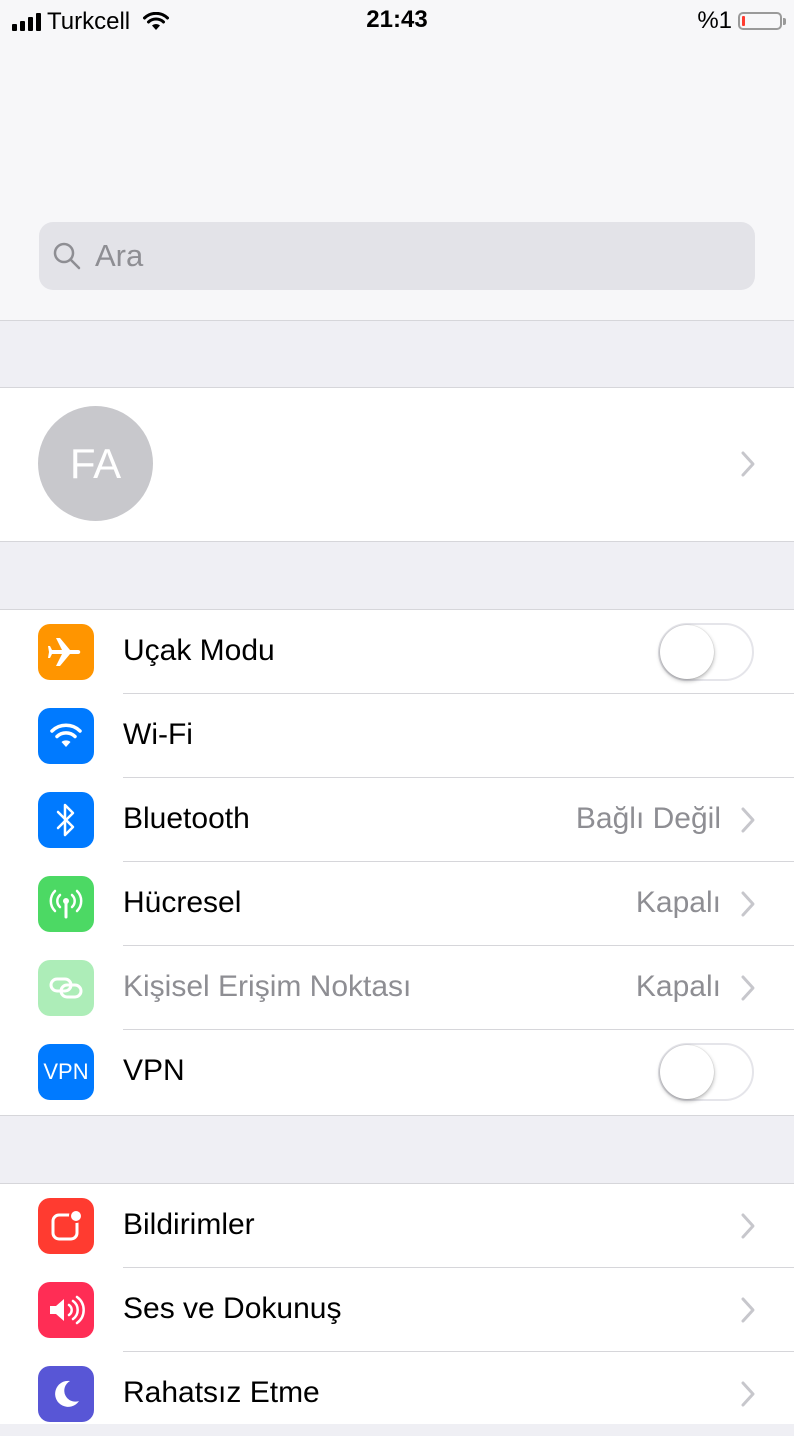 The image size is (794, 1436). I want to click on settings-row-notifications: Bildirimler, so click(397, 1226).